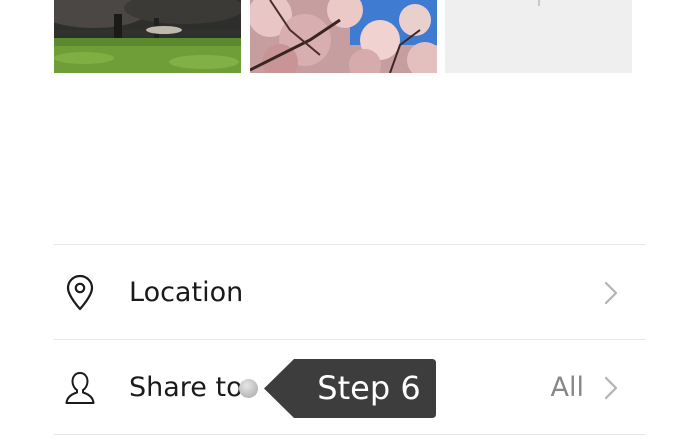  I want to click on share-to-label: Share to, so click(186, 387).